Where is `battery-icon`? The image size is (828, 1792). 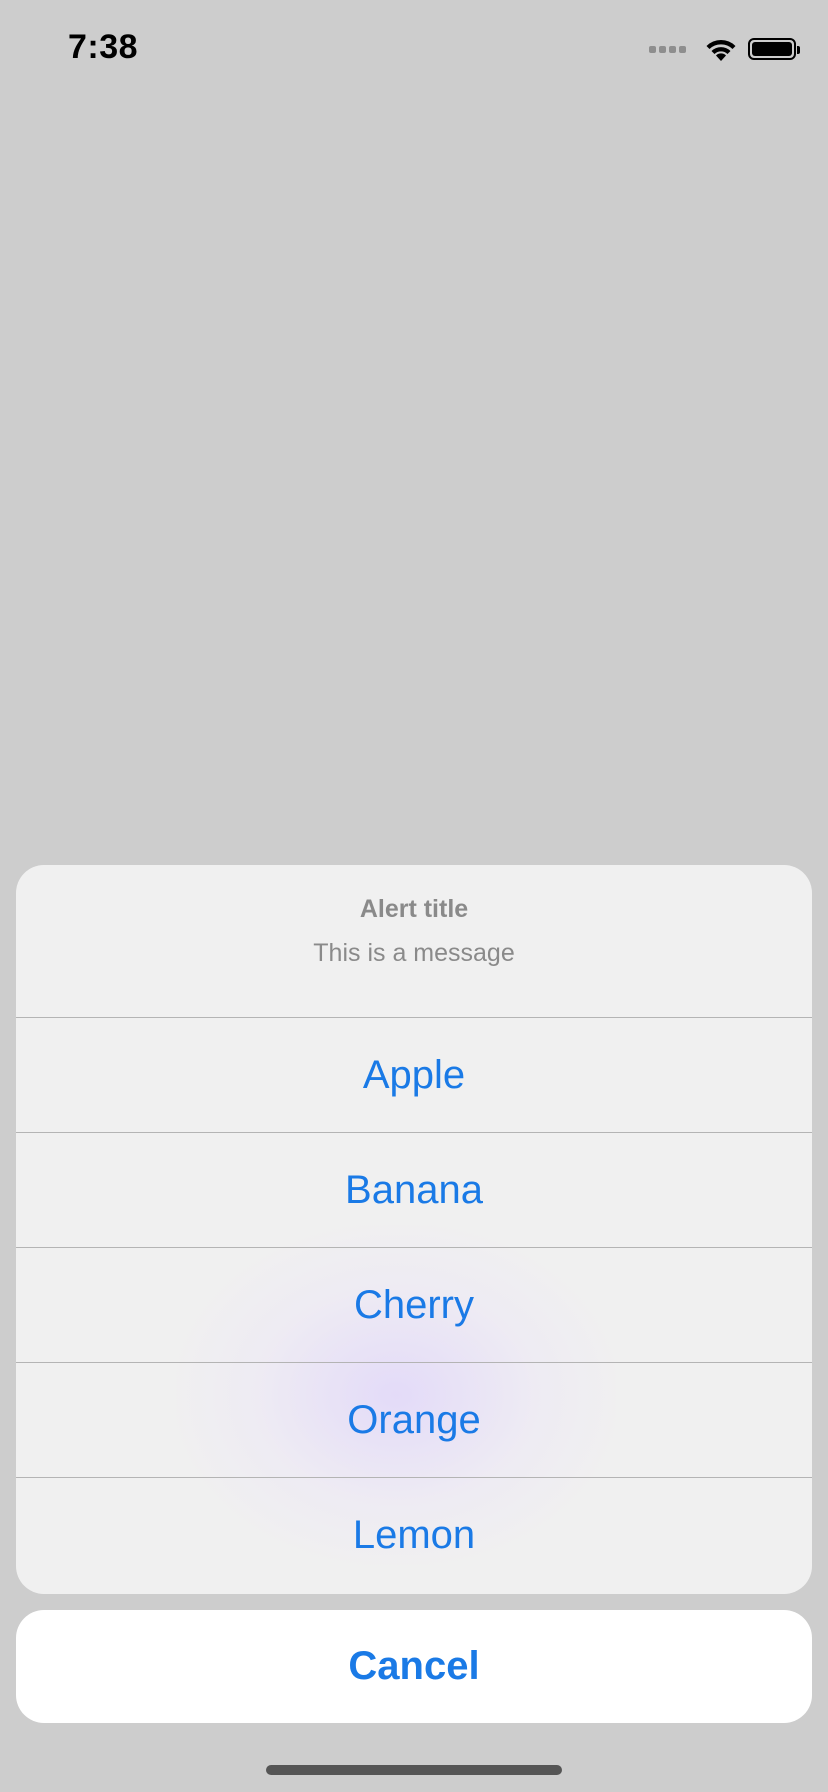 battery-icon is located at coordinates (774, 49).